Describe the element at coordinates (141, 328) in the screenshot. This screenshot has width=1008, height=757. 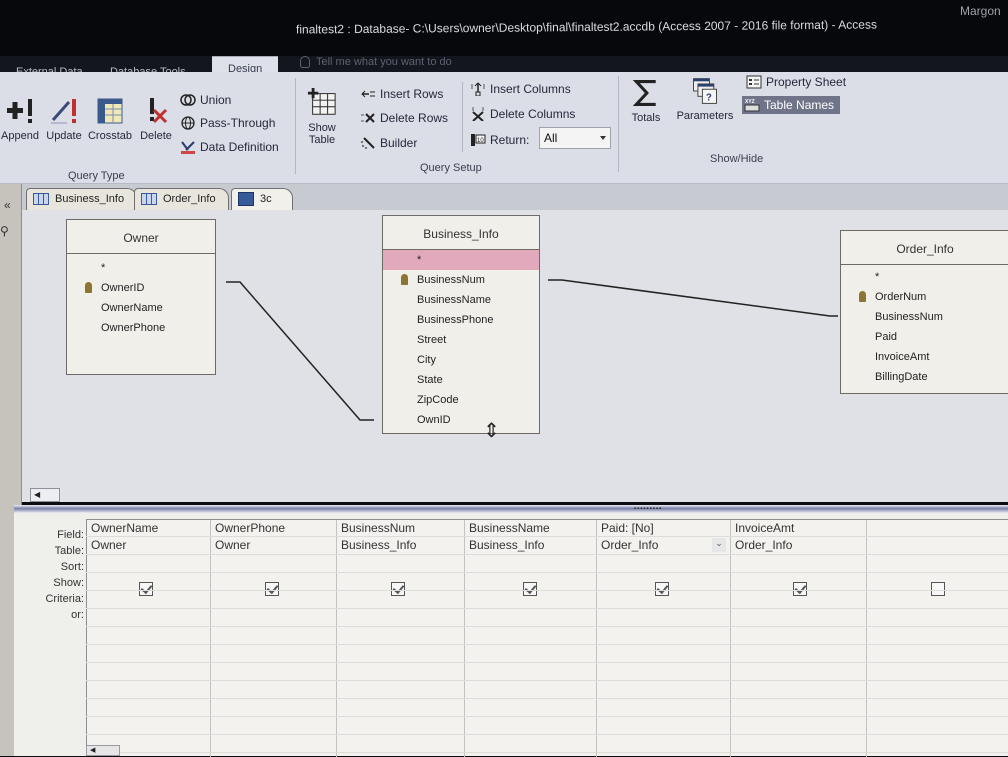
I see `field-item: OwnerPhone` at that location.